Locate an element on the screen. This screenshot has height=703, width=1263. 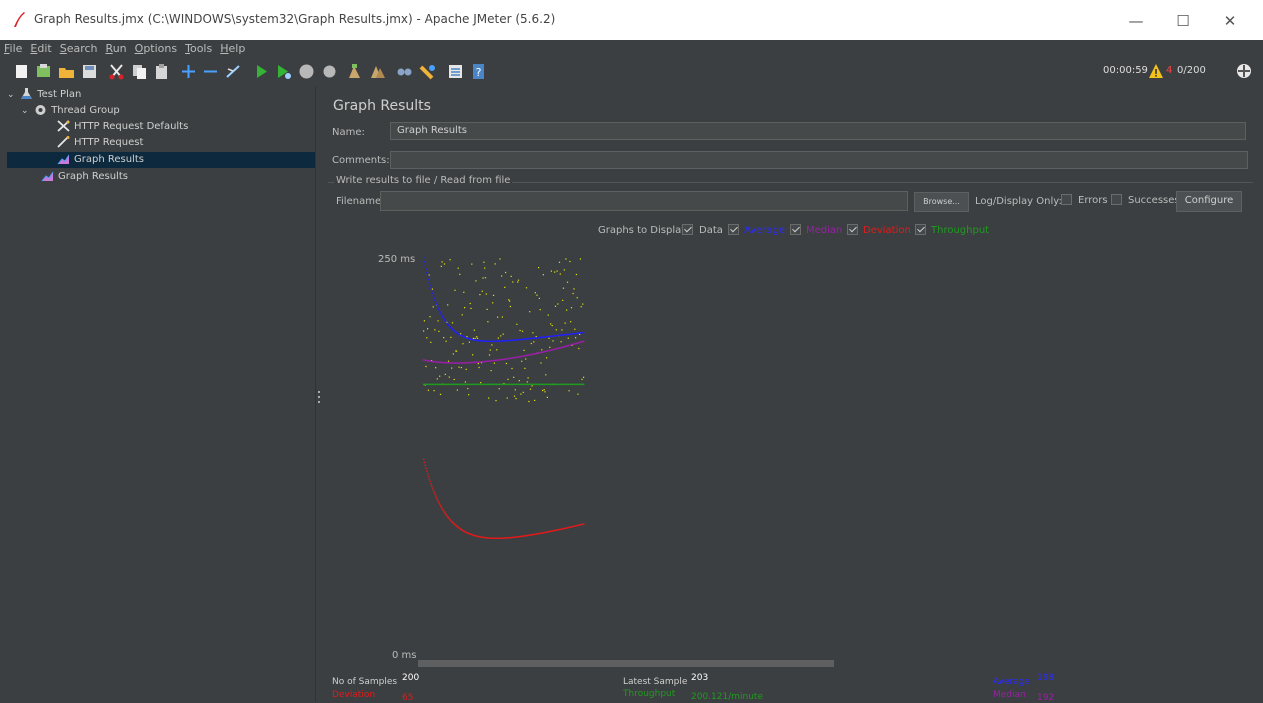
menu-run: Run is located at coordinates (116, 48).